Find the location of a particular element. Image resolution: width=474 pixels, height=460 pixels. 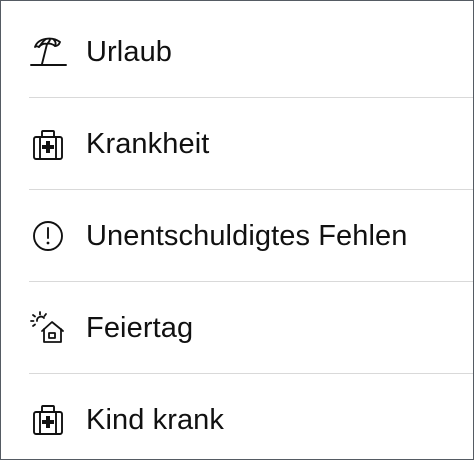

exclamation-circle-icon is located at coordinates (48, 236).